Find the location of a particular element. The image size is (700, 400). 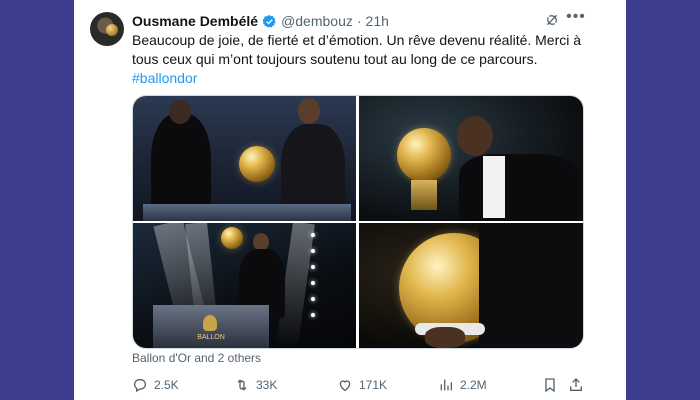

views-icon is located at coordinates (446, 385).